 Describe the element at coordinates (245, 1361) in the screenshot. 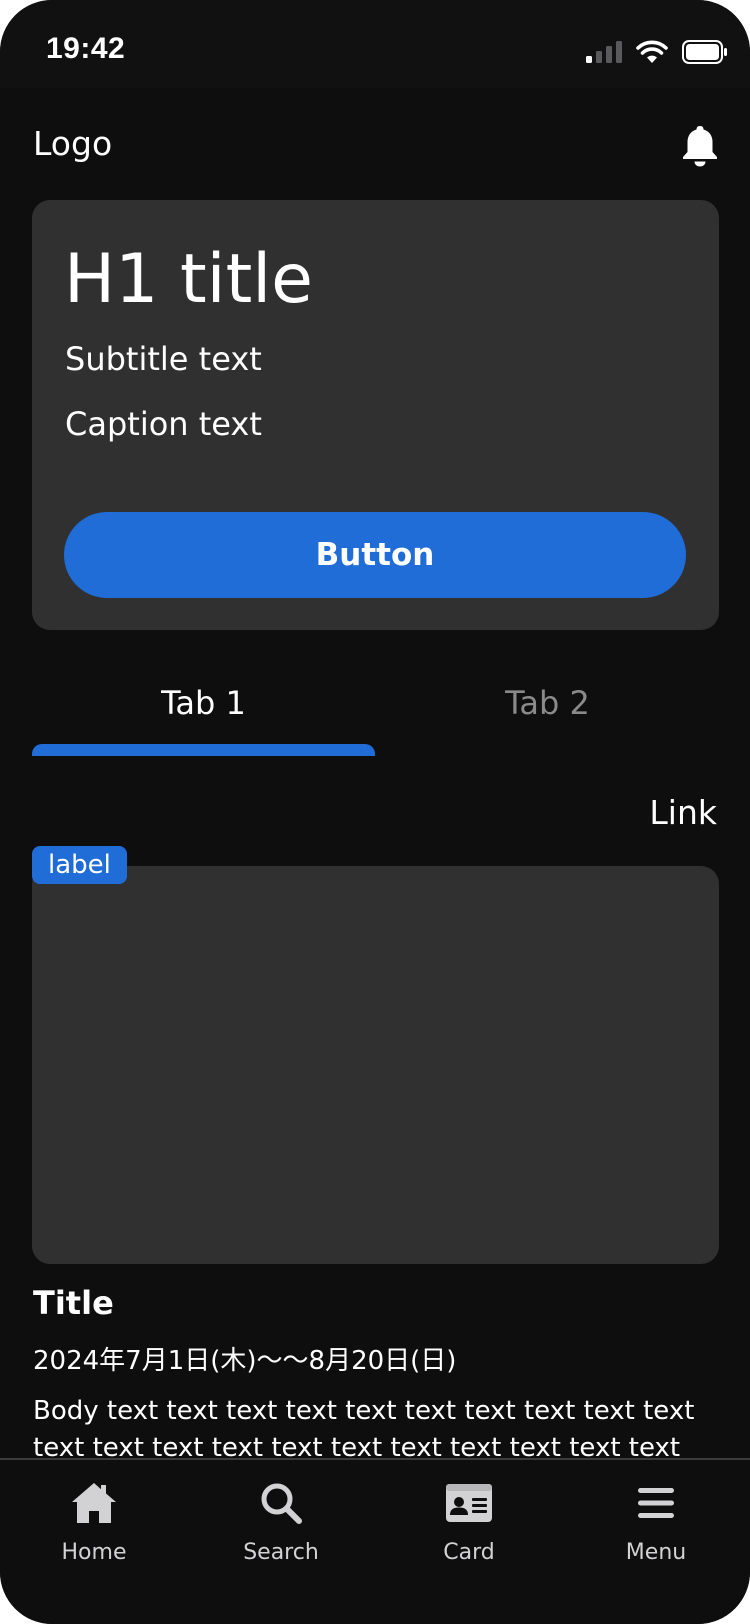

I see `content-date: 2024年7月1日(木)〜〜8月20日(日)` at that location.